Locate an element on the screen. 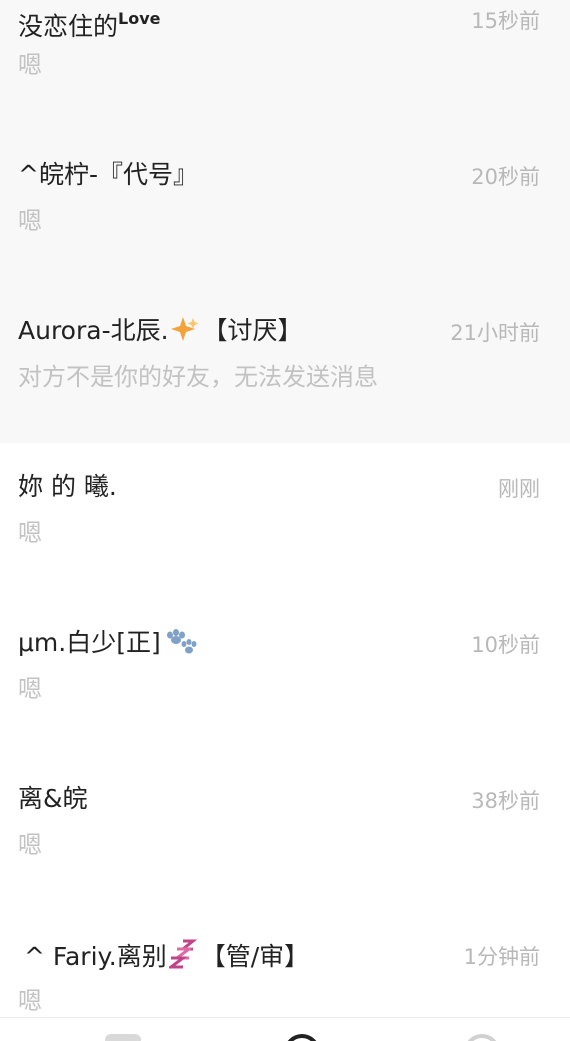 The image size is (570, 1041). conversation-time: 38秒前 is located at coordinates (505, 801).